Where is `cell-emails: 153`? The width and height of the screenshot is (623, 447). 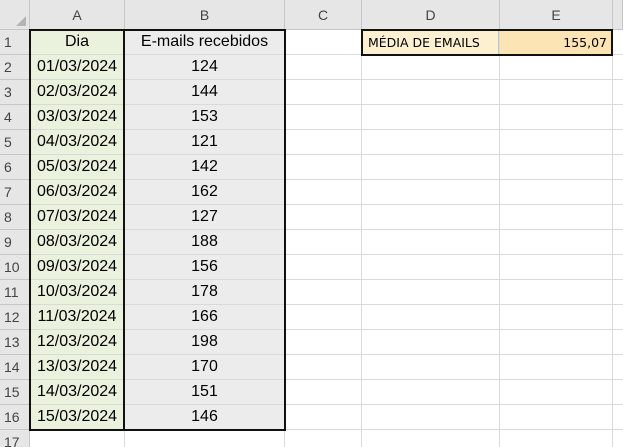
cell-emails: 153 is located at coordinates (204, 117).